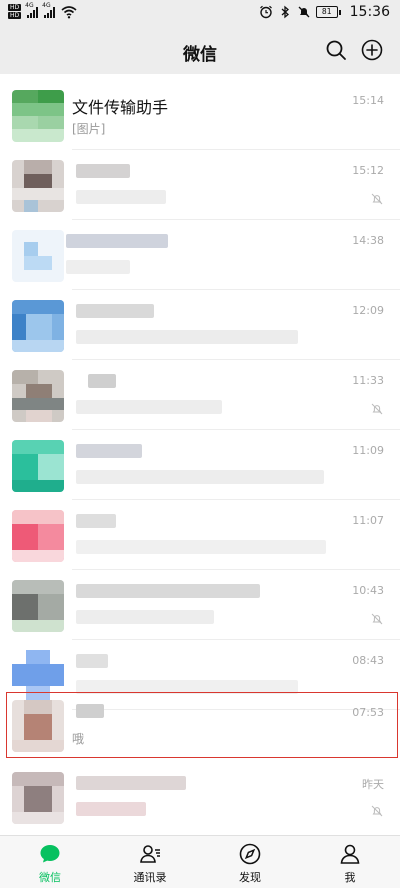 The image size is (400, 888). Describe the element at coordinates (49, 10) in the screenshot. I see `signal-icon-2: 4G` at that location.